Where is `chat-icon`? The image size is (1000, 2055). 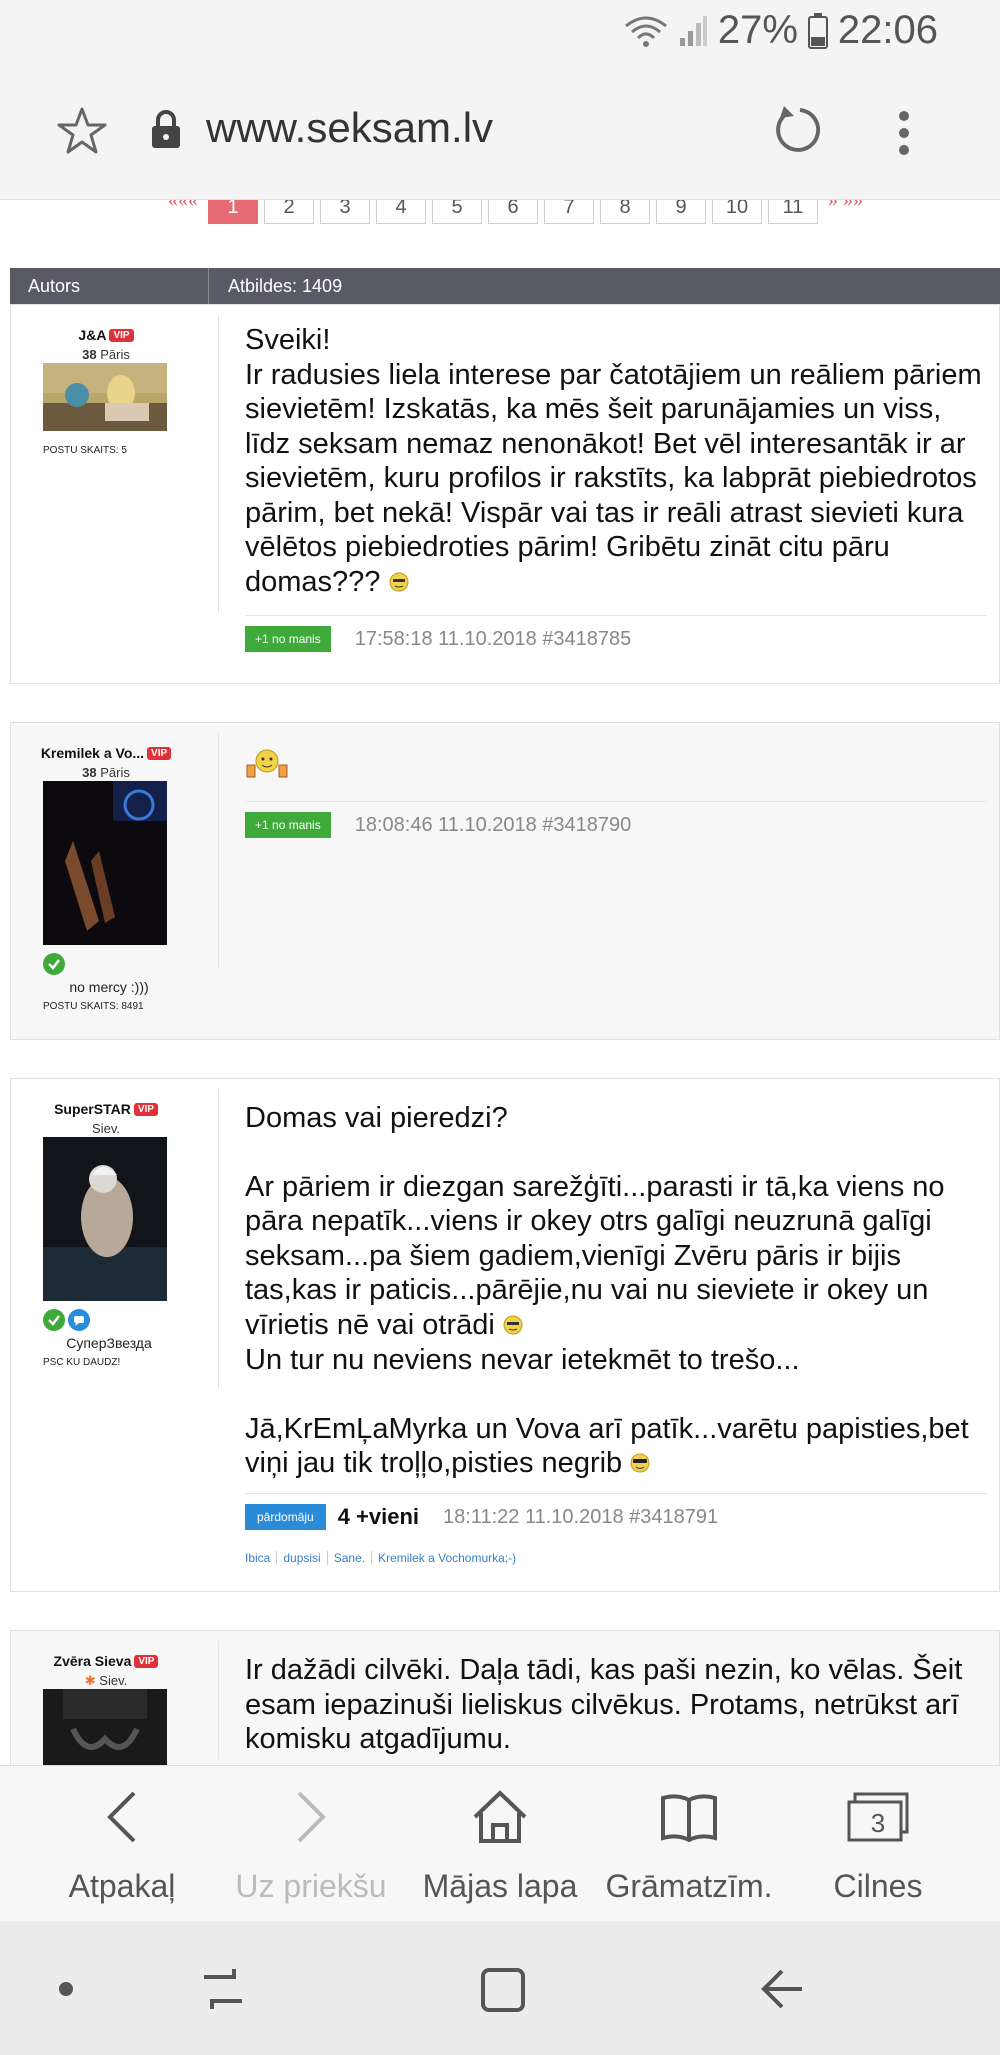 chat-icon is located at coordinates (79, 1320).